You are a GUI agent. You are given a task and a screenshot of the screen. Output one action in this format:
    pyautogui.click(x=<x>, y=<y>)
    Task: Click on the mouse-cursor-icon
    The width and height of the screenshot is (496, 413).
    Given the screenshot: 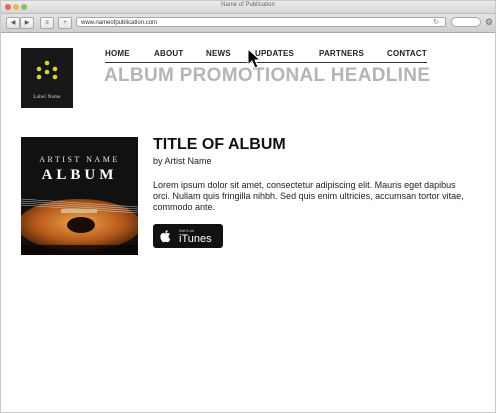 What is the action you would take?
    pyautogui.click(x=254, y=58)
    